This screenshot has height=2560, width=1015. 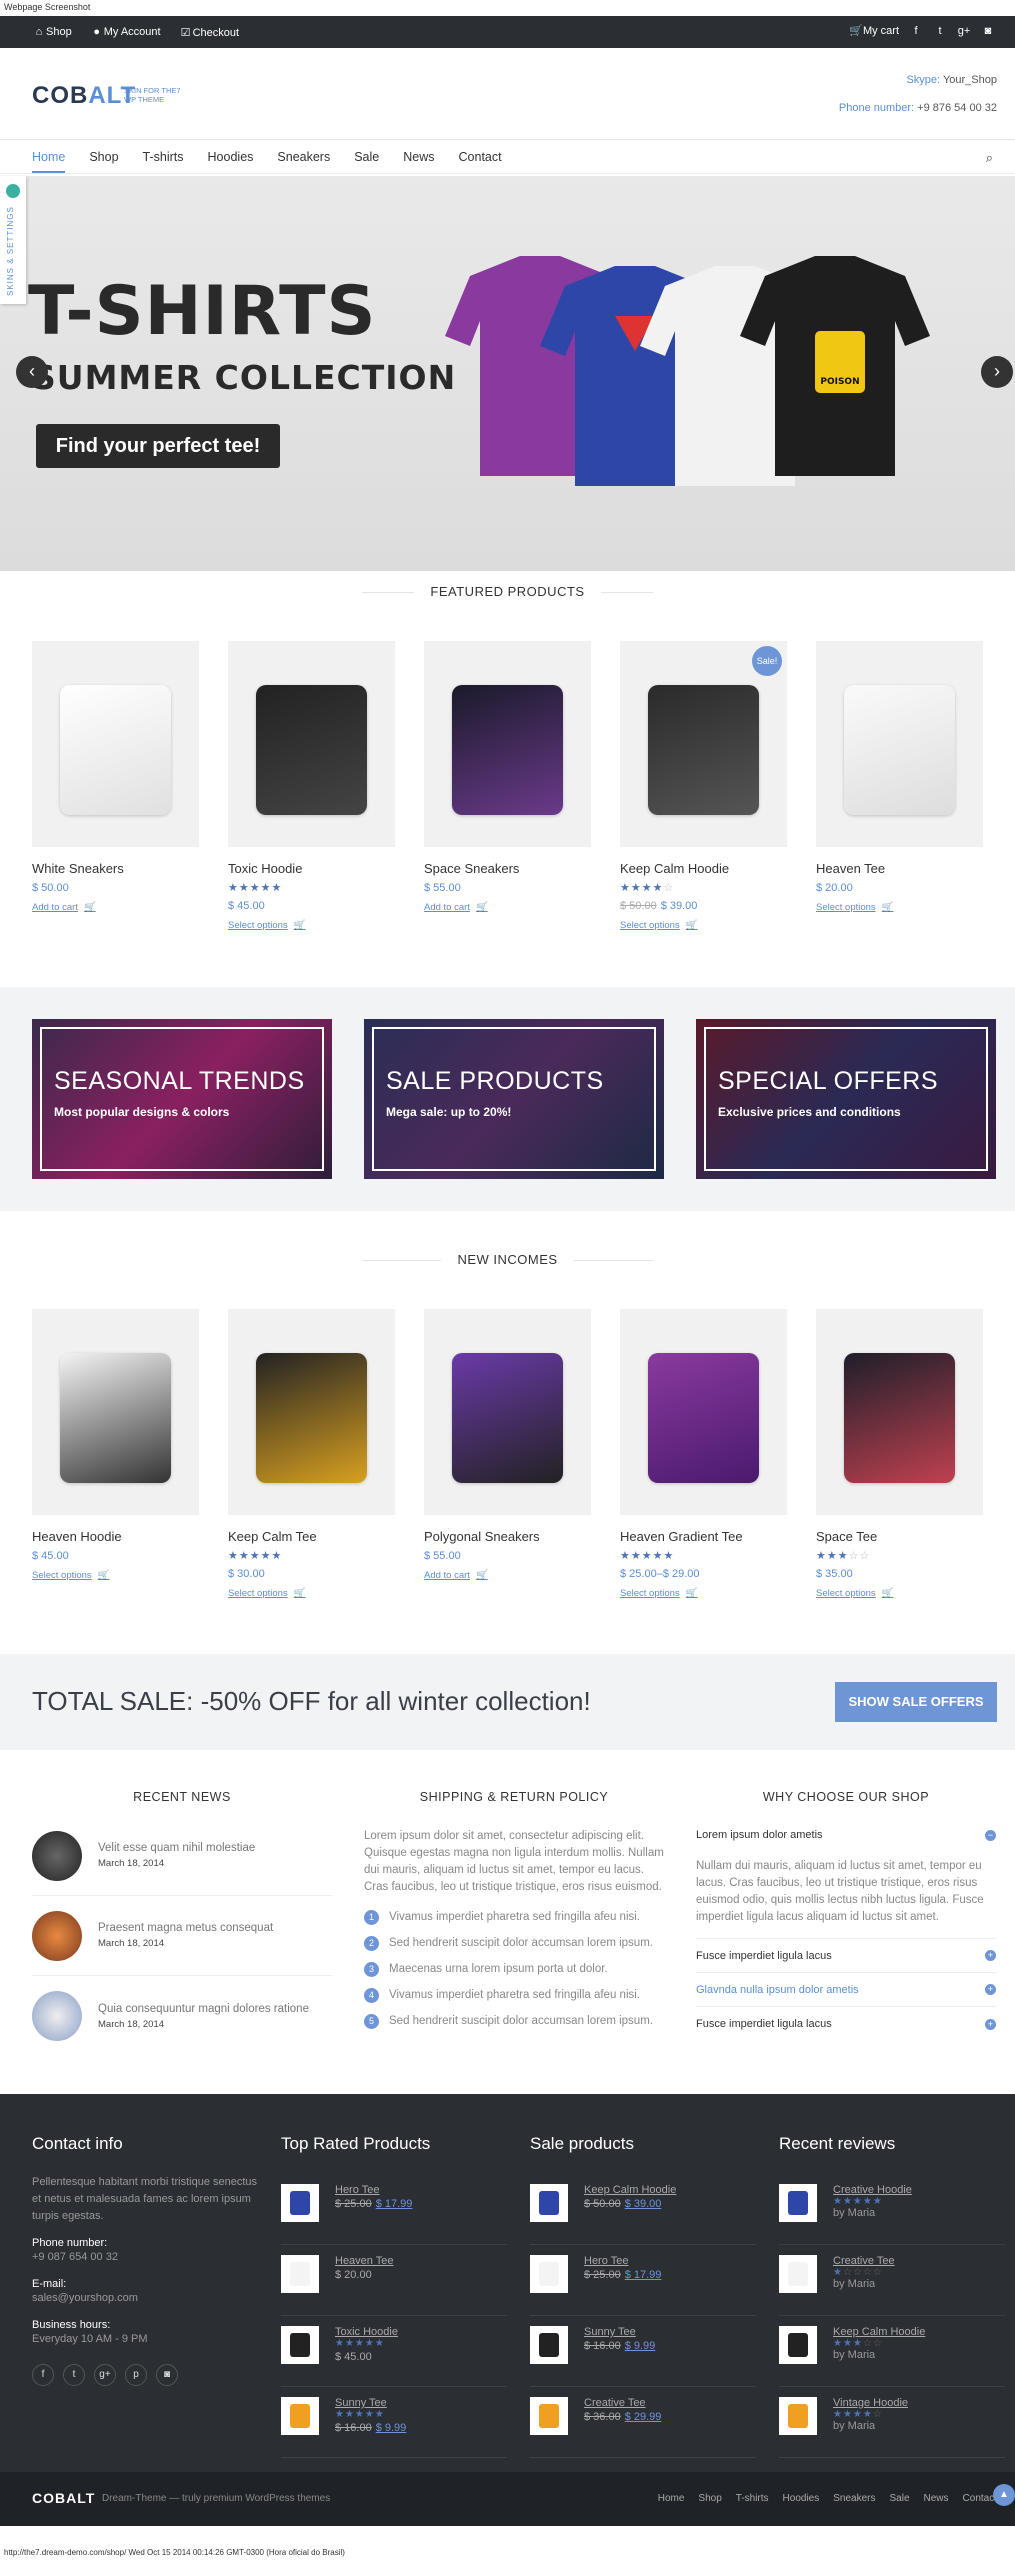 I want to click on google-plus-icon: g+, so click(x=964, y=31).